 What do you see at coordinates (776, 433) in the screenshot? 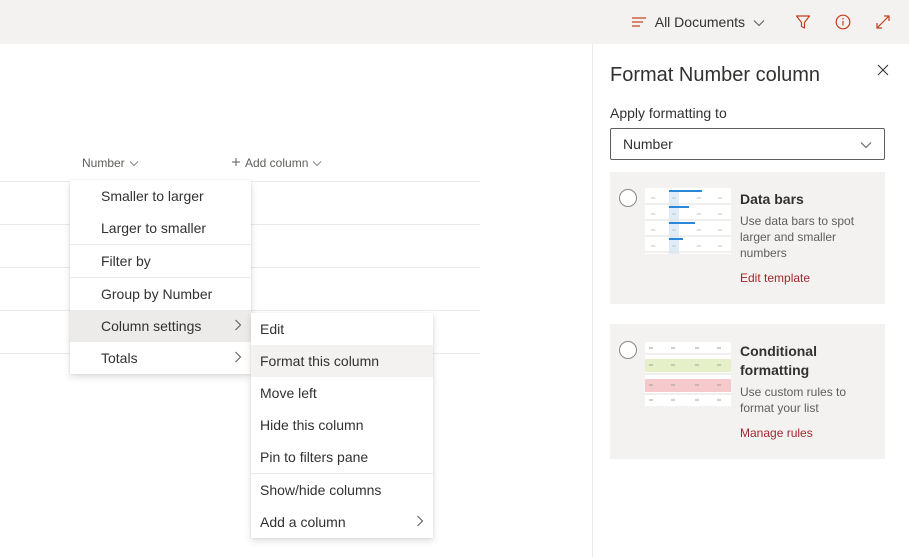
I see `manage-rules-link: Manage rules` at bounding box center [776, 433].